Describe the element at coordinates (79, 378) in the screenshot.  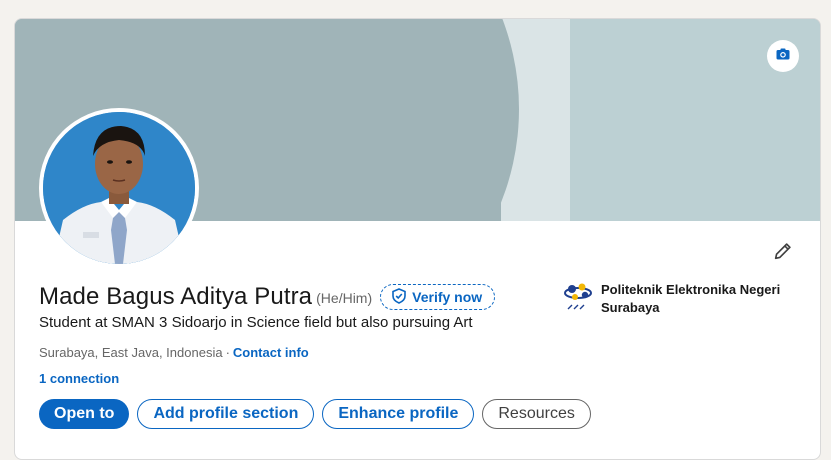
I see `connections-link: 1 connection` at that location.